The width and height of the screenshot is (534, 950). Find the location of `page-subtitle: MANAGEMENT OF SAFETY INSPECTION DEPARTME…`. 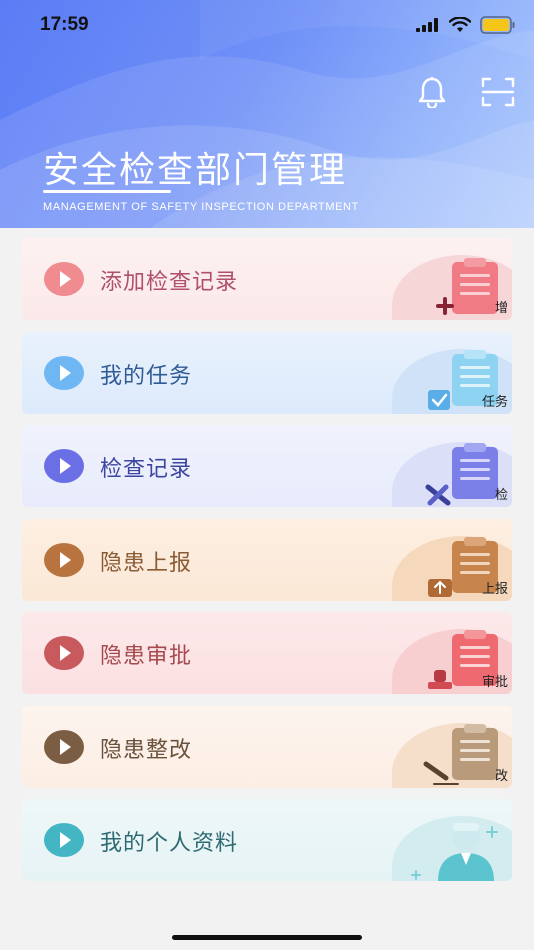

page-subtitle: MANAGEMENT OF SAFETY INSPECTION DEPARTME… is located at coordinates (201, 207).